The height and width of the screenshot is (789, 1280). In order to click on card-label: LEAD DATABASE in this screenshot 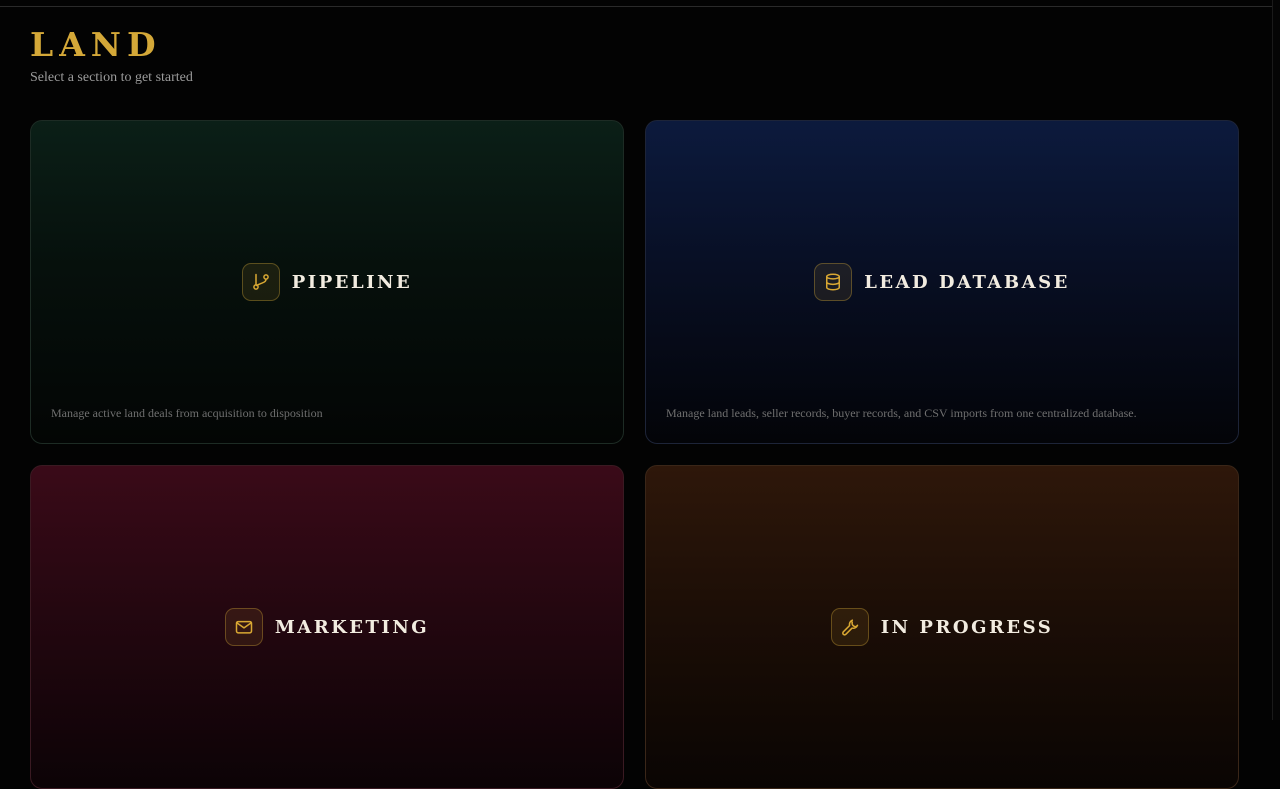, I will do `click(967, 282)`.